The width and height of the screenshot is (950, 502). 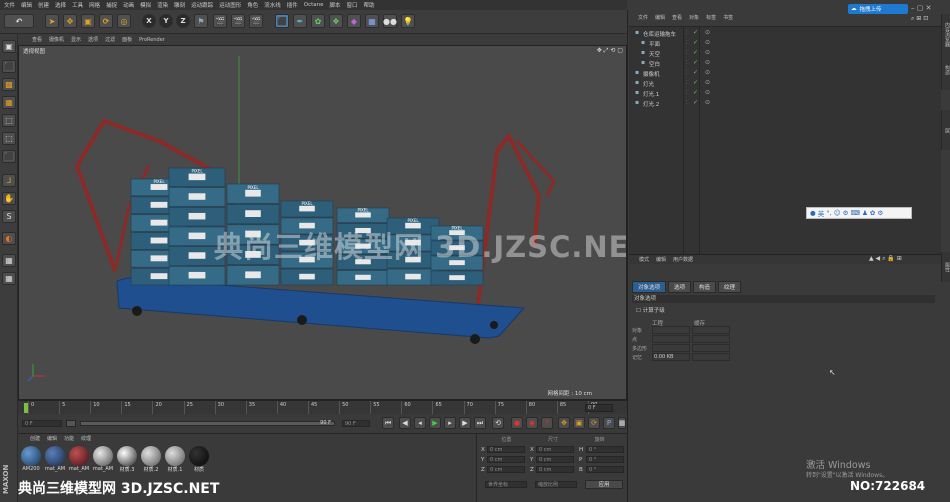 What do you see at coordinates (654, 54) in the screenshot?
I see `object-name: 天空` at bounding box center [654, 54].